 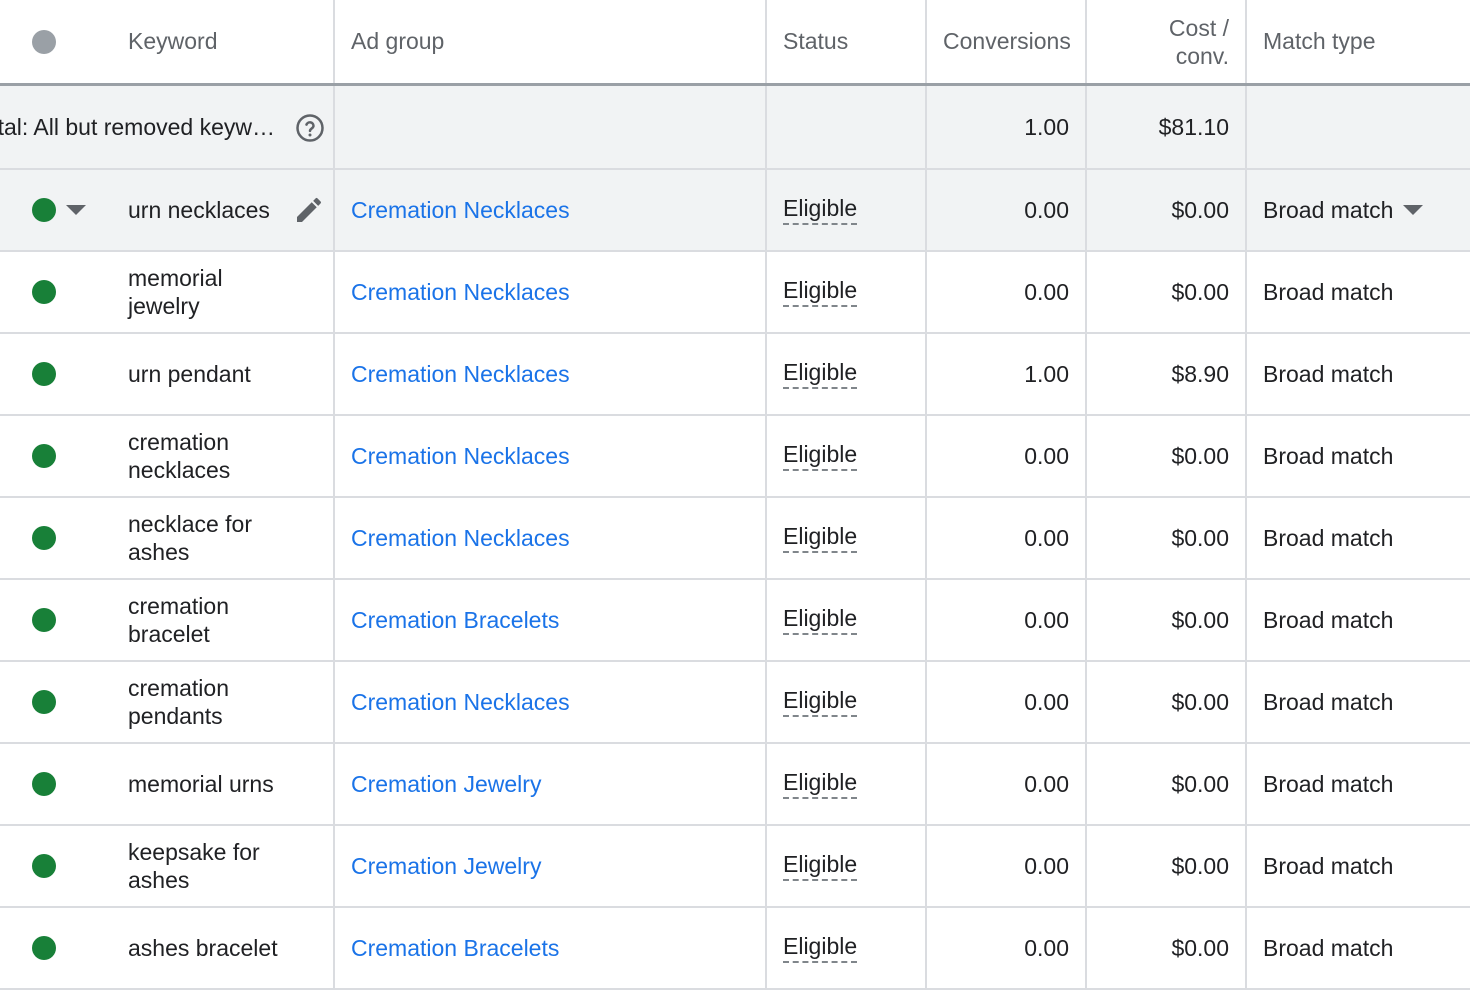 What do you see at coordinates (1202, 55) in the screenshot?
I see `header-cost-conv-line2: conv.` at bounding box center [1202, 55].